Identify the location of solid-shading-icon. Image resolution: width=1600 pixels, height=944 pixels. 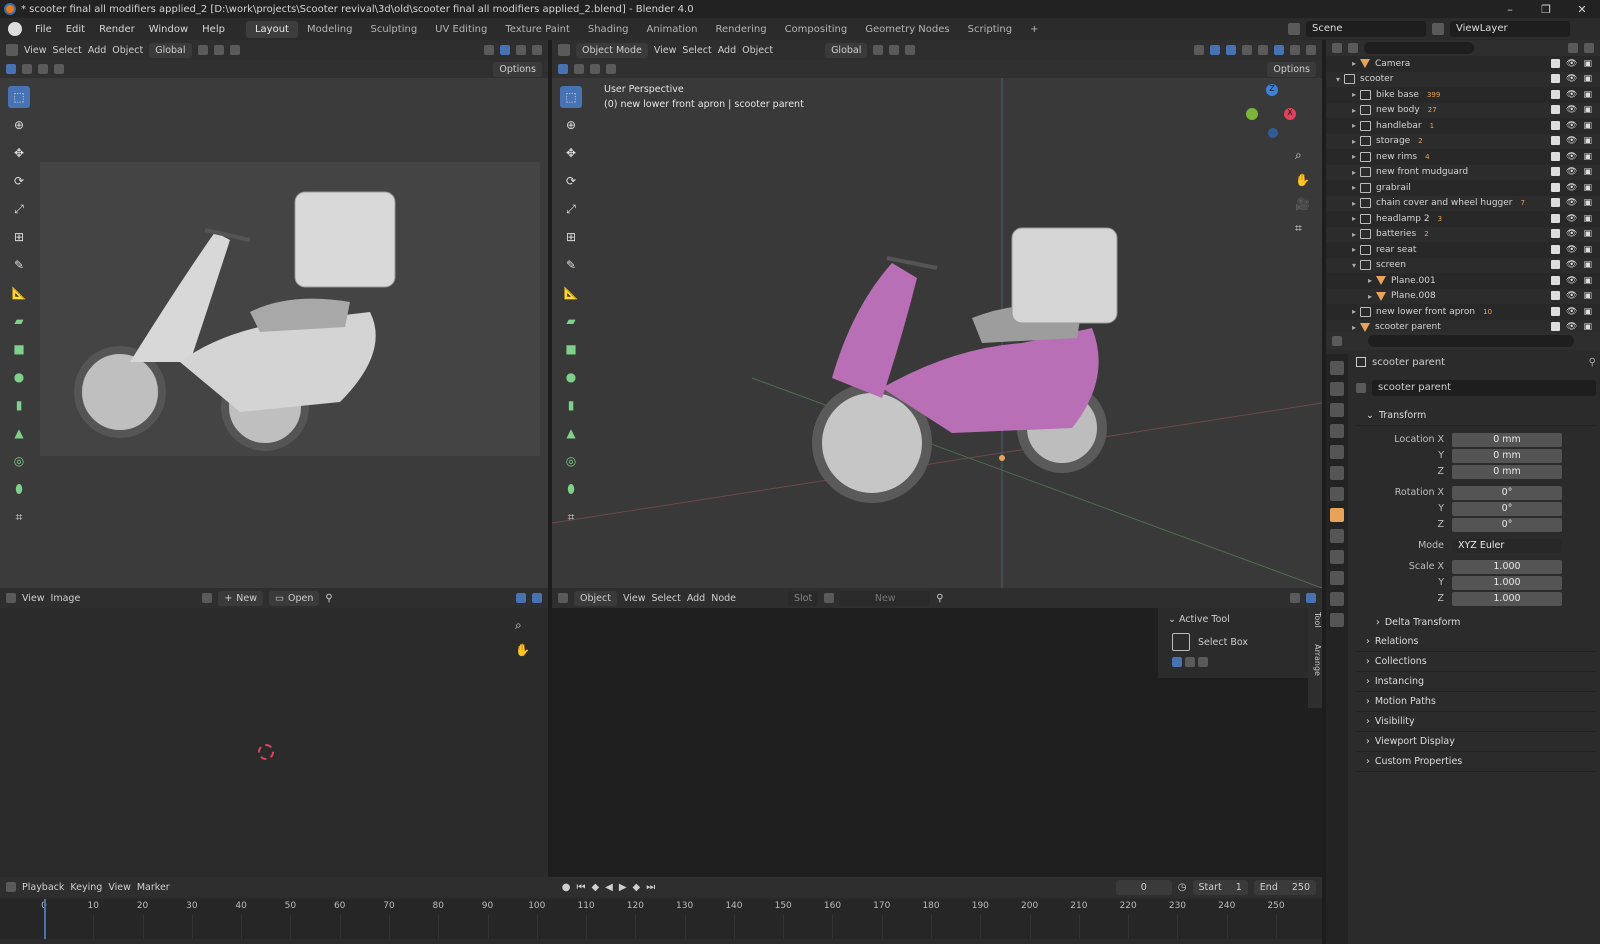
(1279, 50).